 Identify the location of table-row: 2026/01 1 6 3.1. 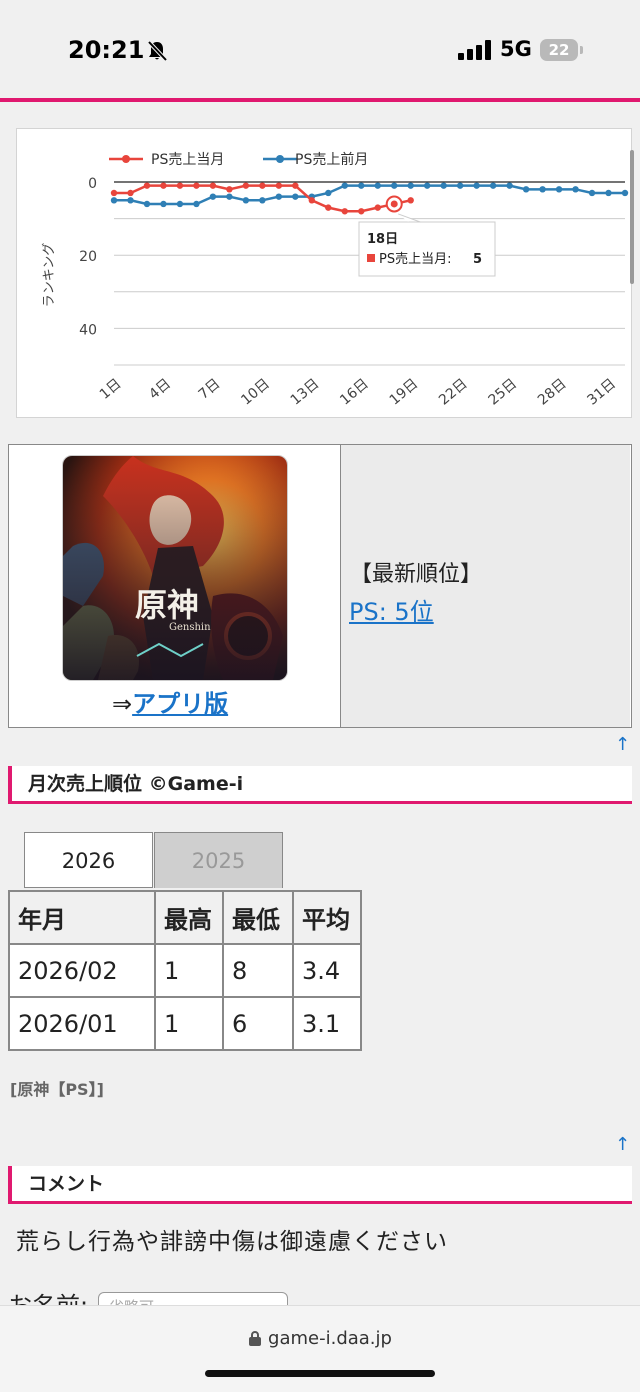
(185, 1023).